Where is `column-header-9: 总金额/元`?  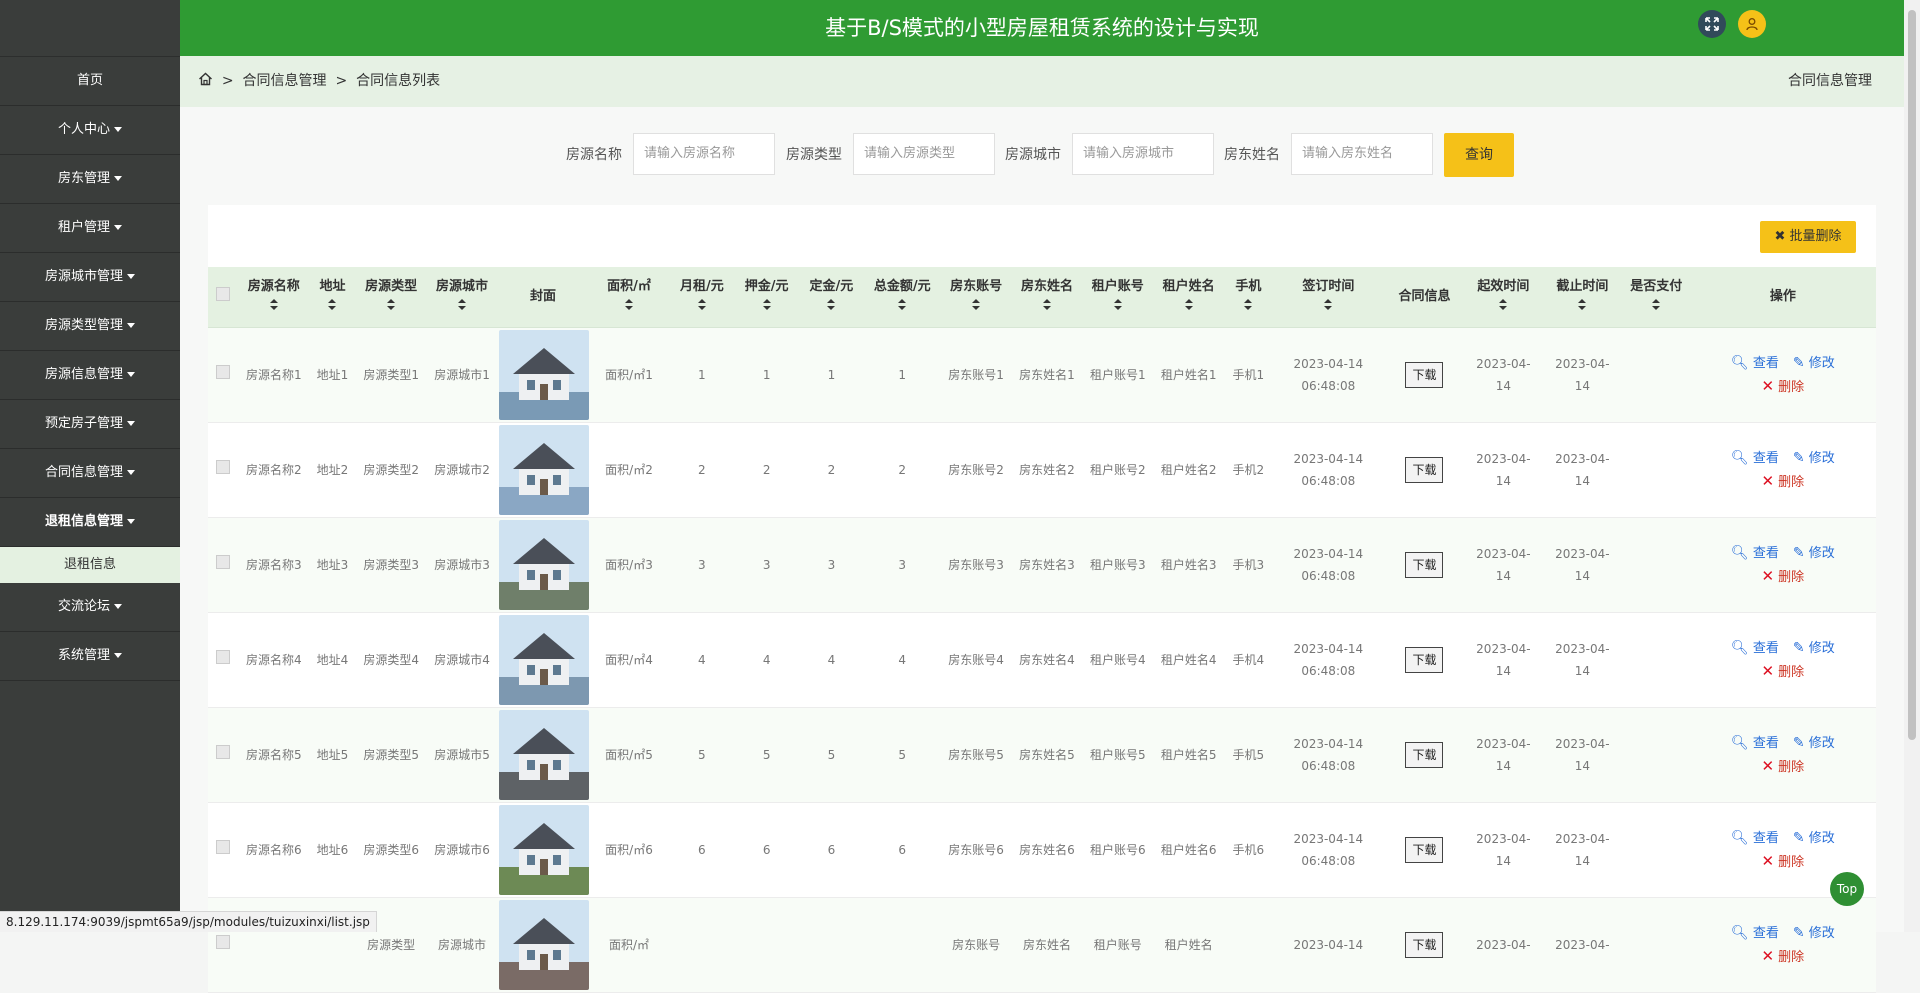
column-header-9: 总金额/元 is located at coordinates (902, 297).